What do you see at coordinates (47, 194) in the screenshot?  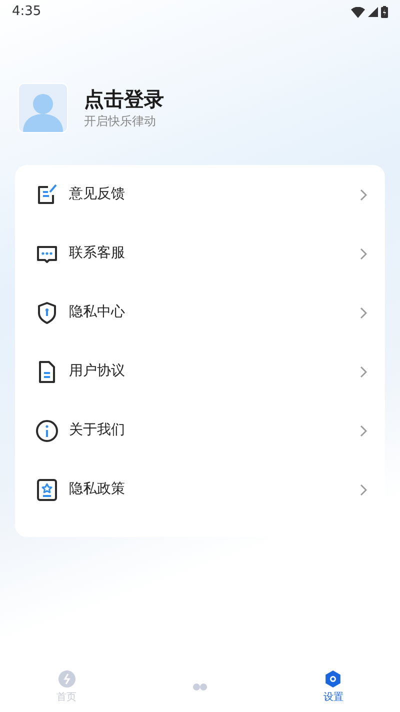 I see `edit-note-icon` at bounding box center [47, 194].